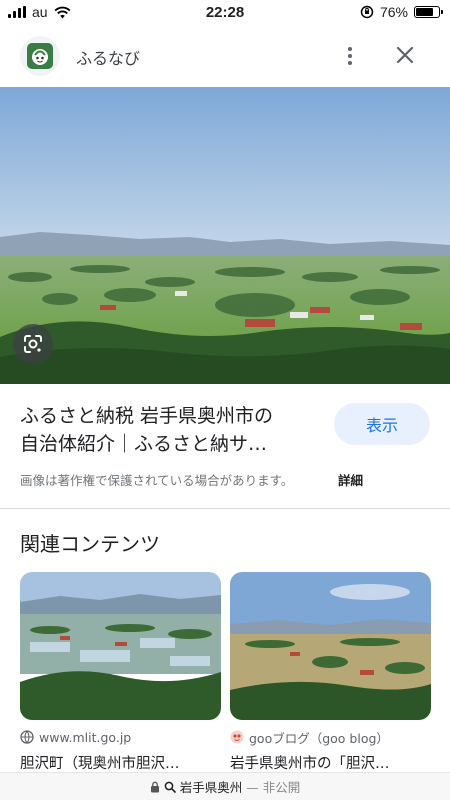 This screenshot has height=800, width=450. I want to click on related-source: gooブログ（goo blog）, so click(330, 737).